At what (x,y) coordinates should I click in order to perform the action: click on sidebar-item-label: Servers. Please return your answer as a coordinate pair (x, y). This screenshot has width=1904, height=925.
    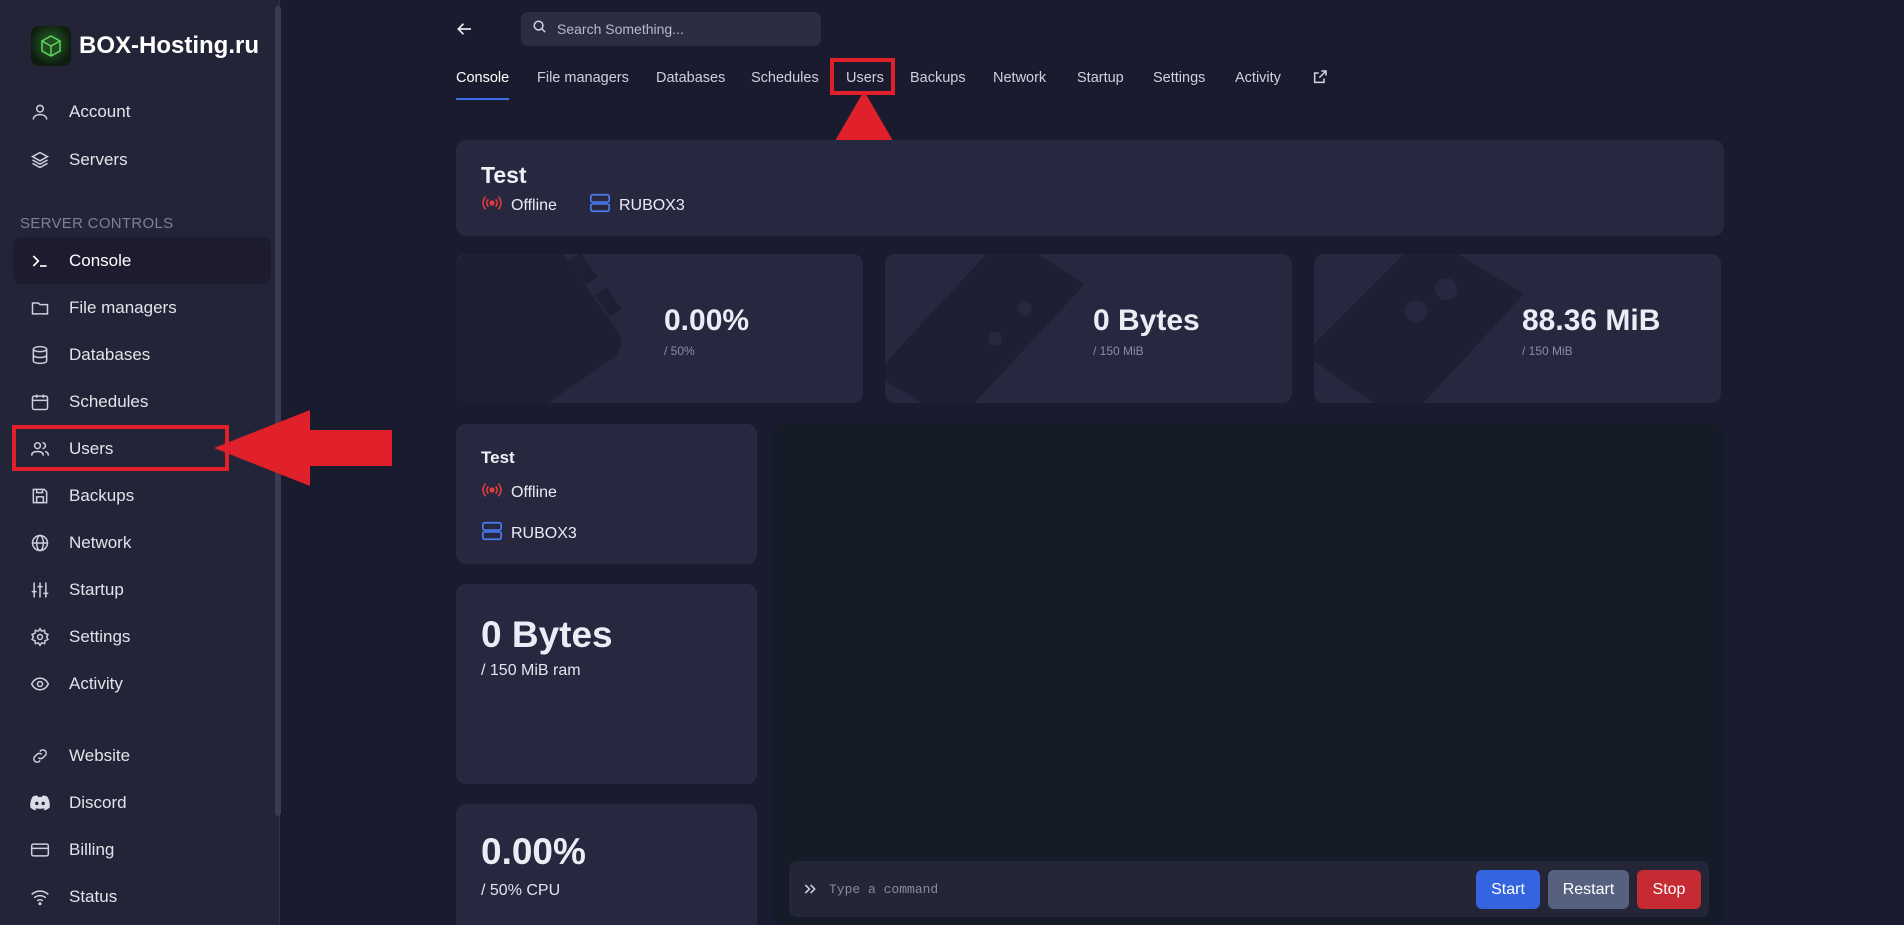
    Looking at the image, I should click on (98, 159).